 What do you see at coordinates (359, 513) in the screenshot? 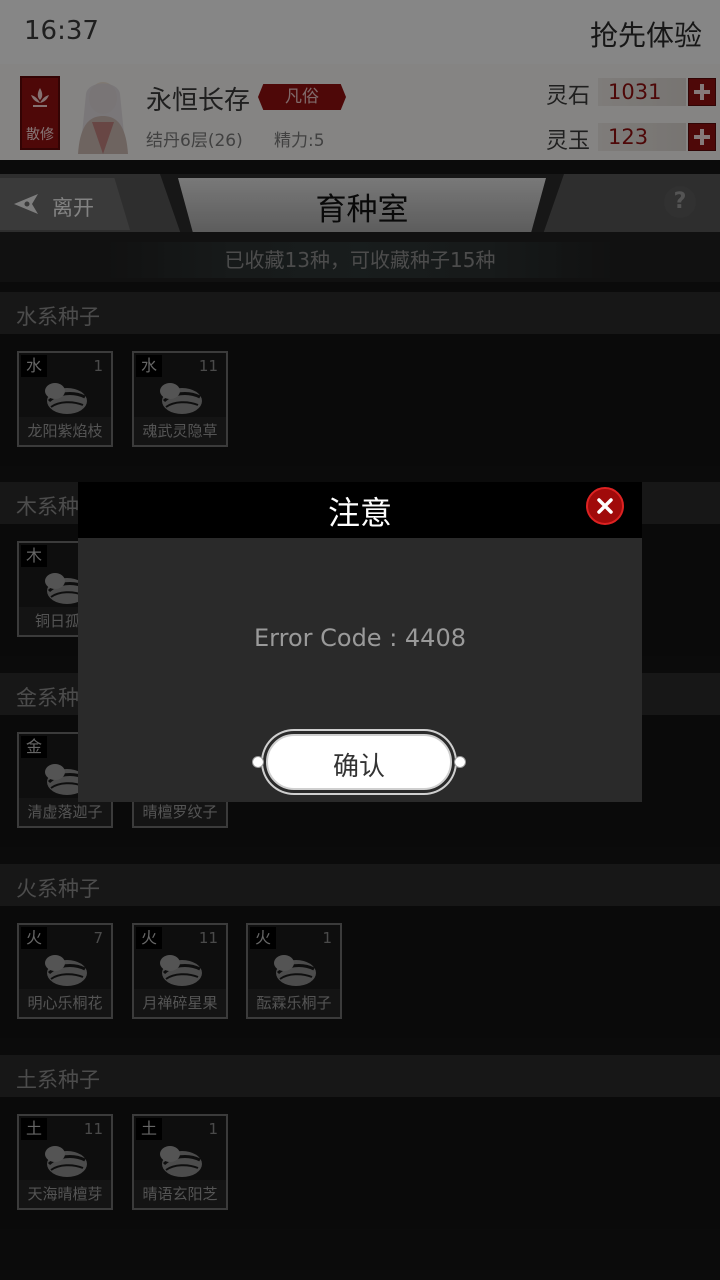
I see `dialog-title: 注意` at bounding box center [359, 513].